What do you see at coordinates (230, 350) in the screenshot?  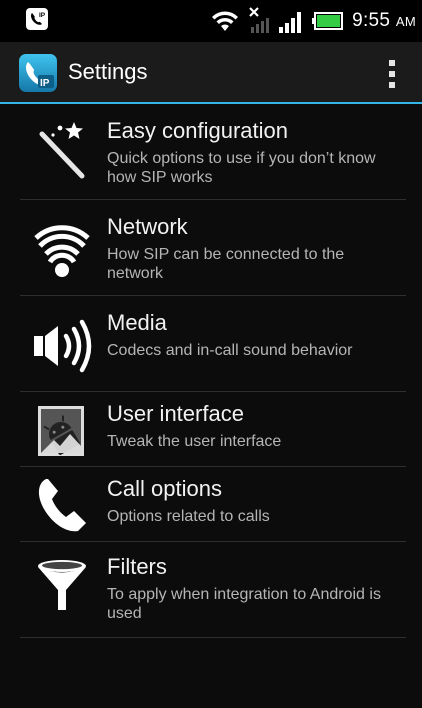 I see `settings-item-summary: Codecs and in-call sound behavior` at bounding box center [230, 350].